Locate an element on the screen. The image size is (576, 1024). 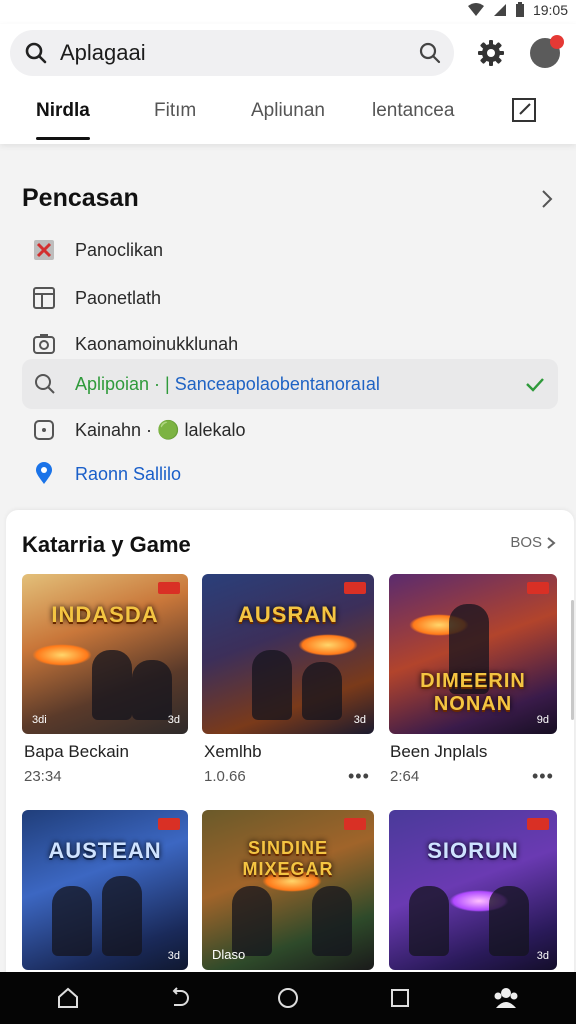
list-item: Panoclikan is located at coordinates (288, 250).